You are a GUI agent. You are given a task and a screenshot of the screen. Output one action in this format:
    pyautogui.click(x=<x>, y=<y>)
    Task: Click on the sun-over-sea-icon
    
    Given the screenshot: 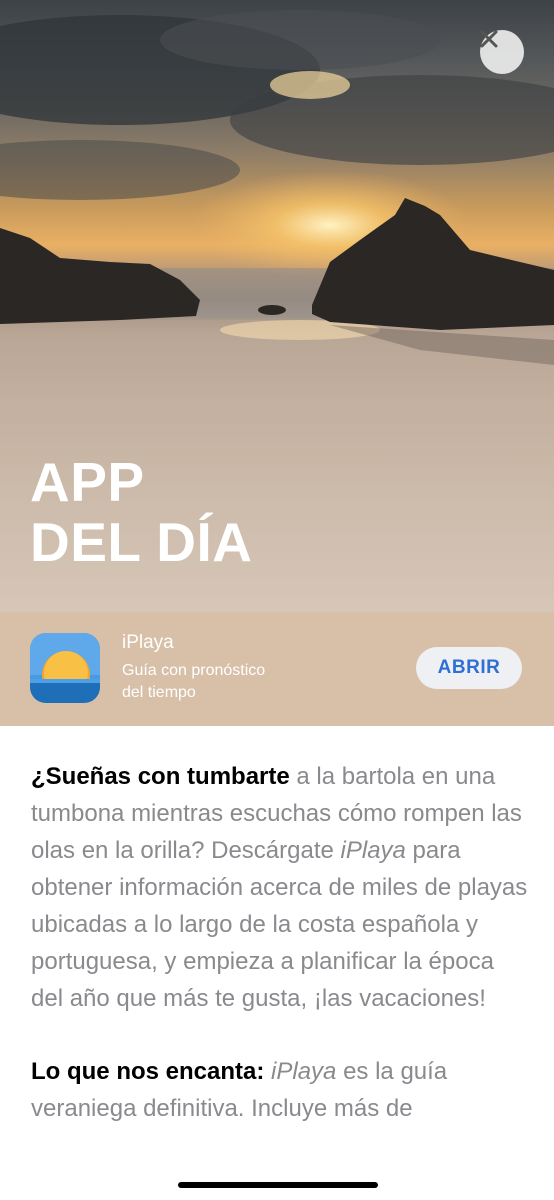 What is the action you would take?
    pyautogui.click(x=65, y=668)
    